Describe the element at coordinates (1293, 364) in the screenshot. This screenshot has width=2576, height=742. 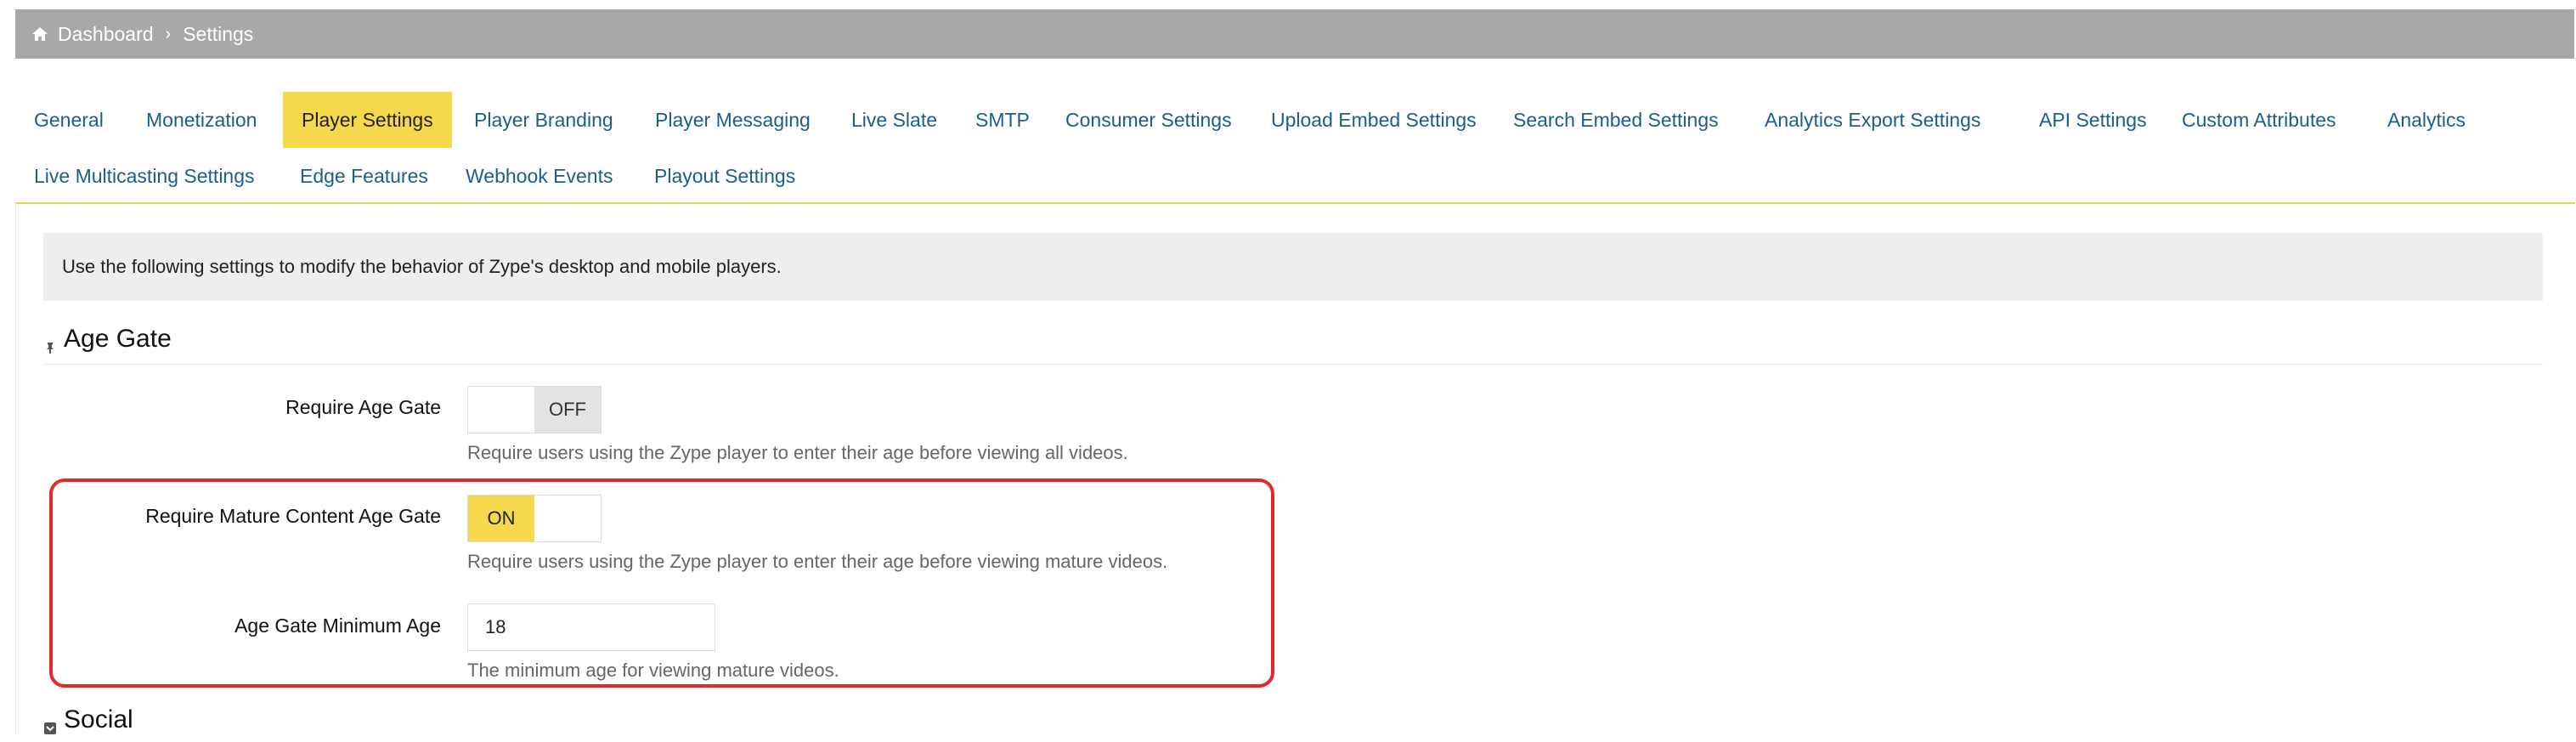
I see `section-divider` at that location.